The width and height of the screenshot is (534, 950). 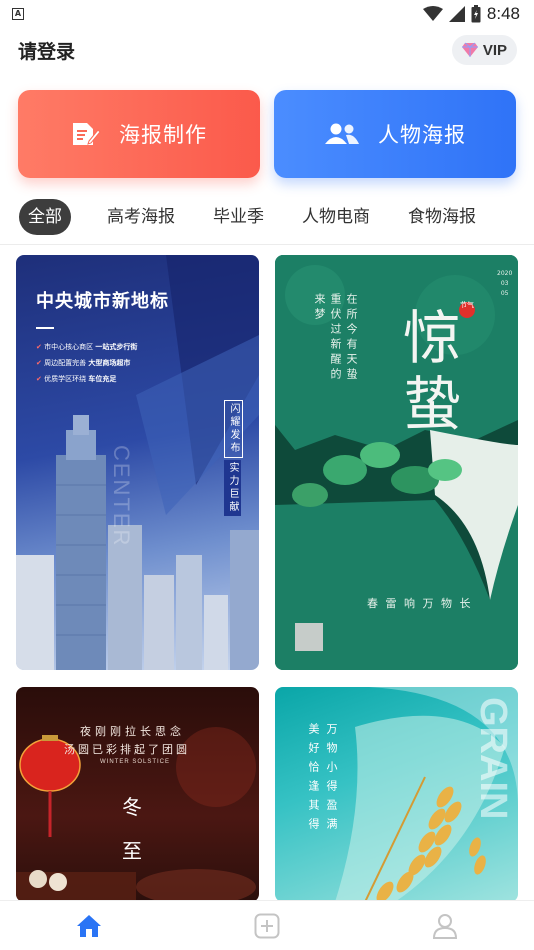 I want to click on vip-button: VIP, so click(x=484, y=50).